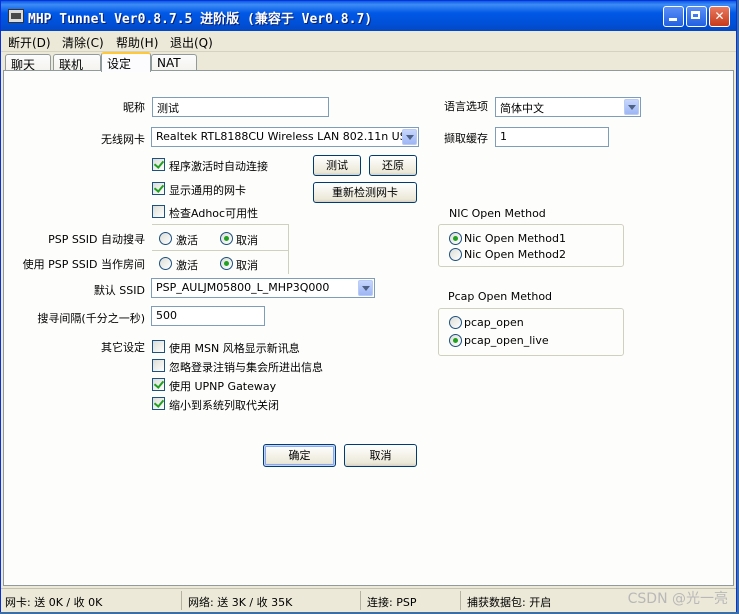  I want to click on pcap-open-radio, so click(455, 322).